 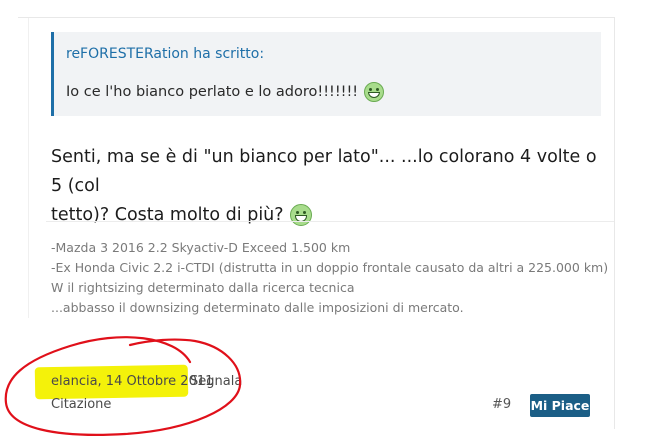 What do you see at coordinates (81, 404) in the screenshot?
I see `quote-link: Citazione` at bounding box center [81, 404].